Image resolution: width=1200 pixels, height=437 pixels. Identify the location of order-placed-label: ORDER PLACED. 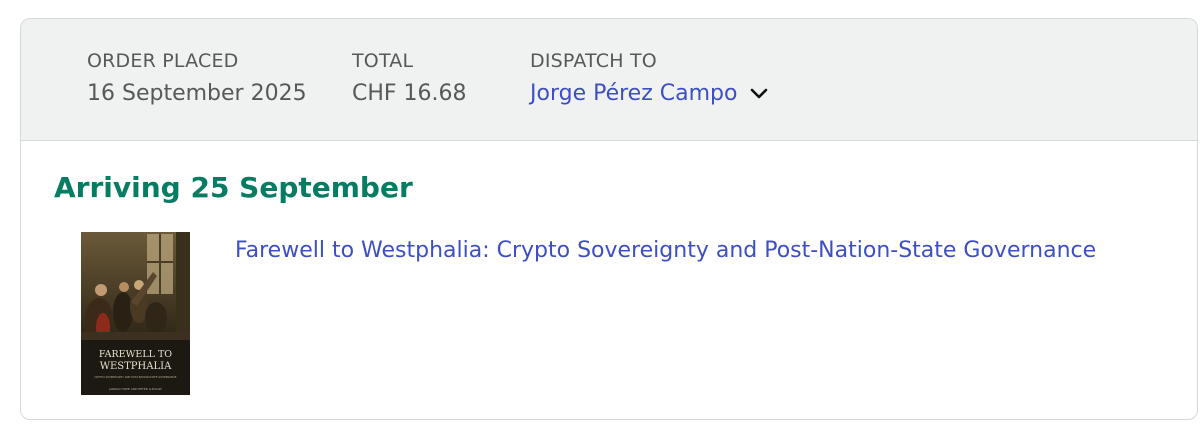
(163, 61).